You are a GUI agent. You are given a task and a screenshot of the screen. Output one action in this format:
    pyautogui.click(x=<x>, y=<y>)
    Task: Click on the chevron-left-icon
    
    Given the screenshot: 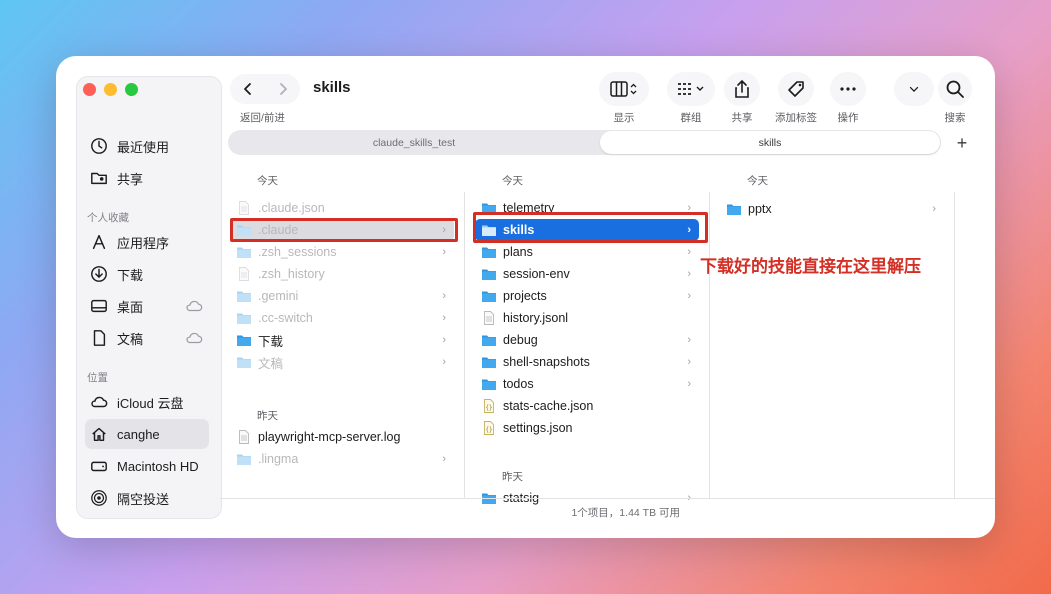 What is the action you would take?
    pyautogui.click(x=247, y=89)
    